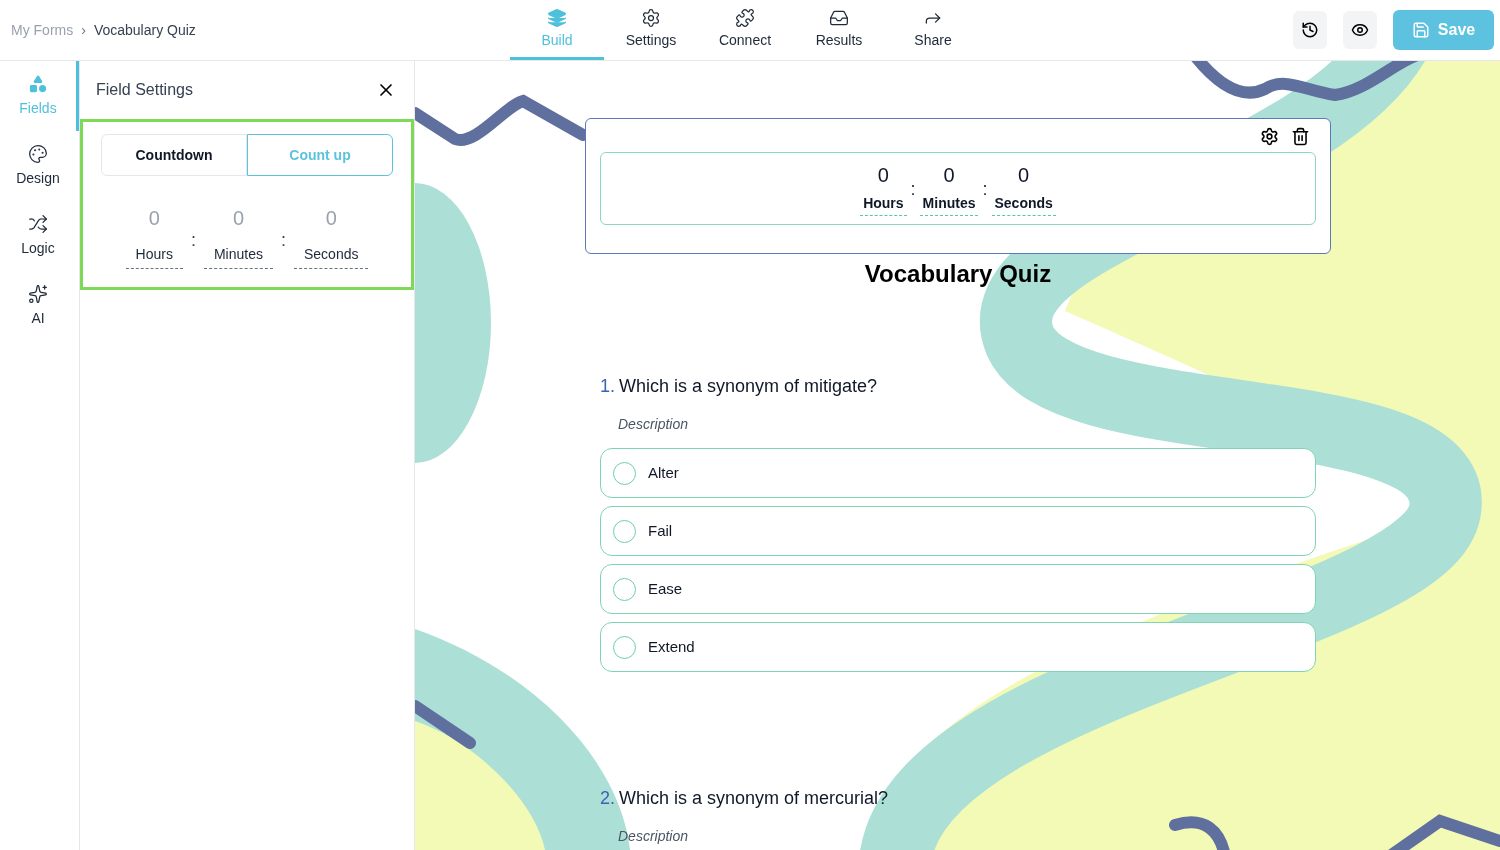 The height and width of the screenshot is (850, 1500). Describe the element at coordinates (651, 30) in the screenshot. I see `nav-tab: Settings` at that location.